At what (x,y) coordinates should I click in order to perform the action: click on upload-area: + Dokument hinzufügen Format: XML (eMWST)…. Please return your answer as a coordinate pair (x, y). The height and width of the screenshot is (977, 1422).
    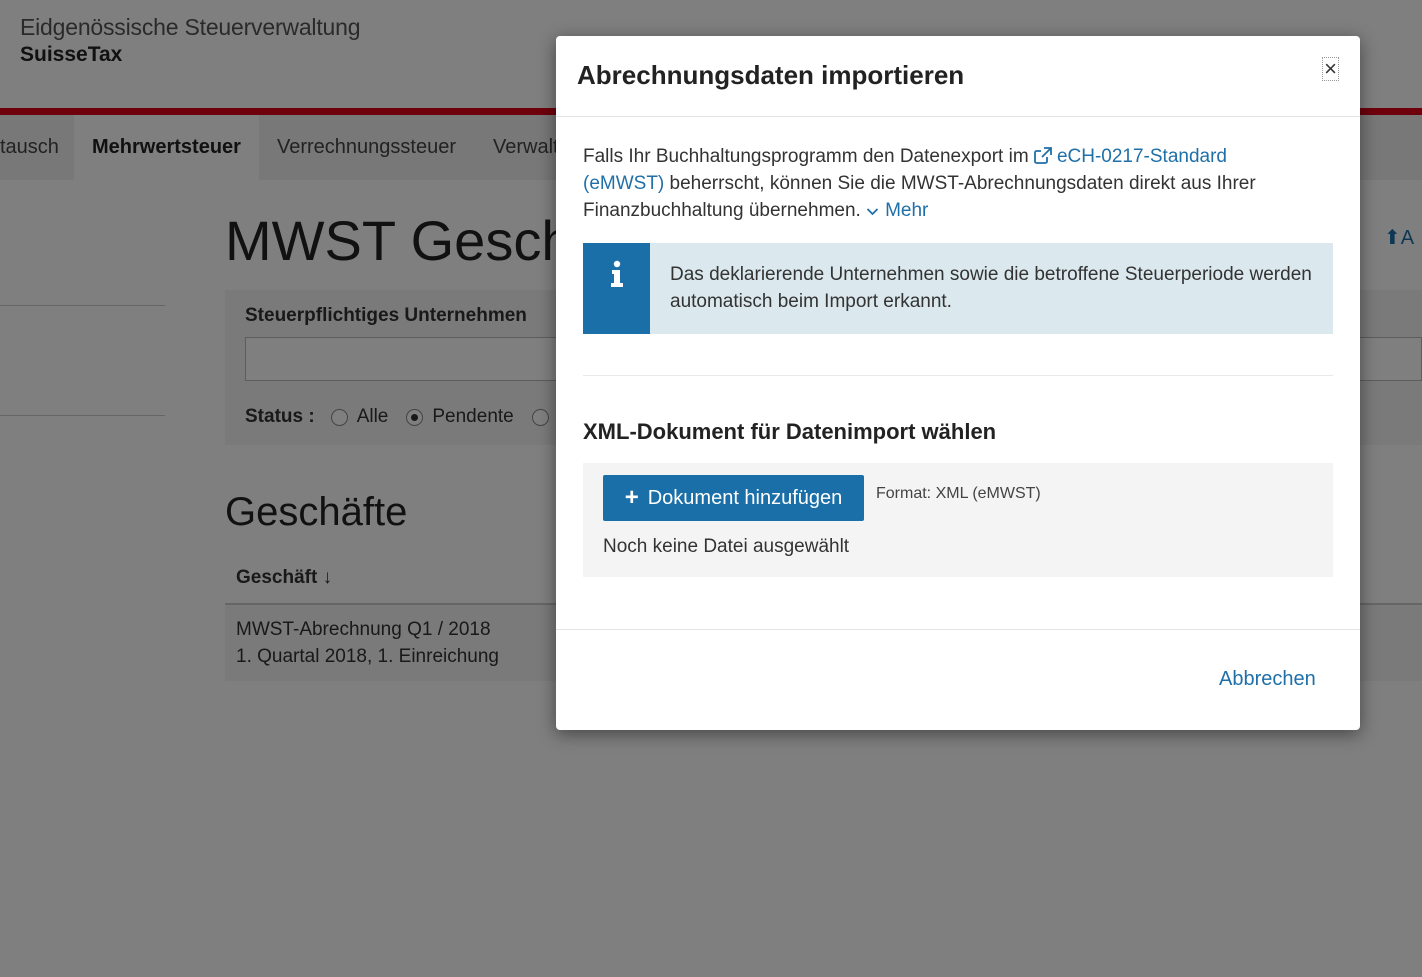
    Looking at the image, I should click on (958, 520).